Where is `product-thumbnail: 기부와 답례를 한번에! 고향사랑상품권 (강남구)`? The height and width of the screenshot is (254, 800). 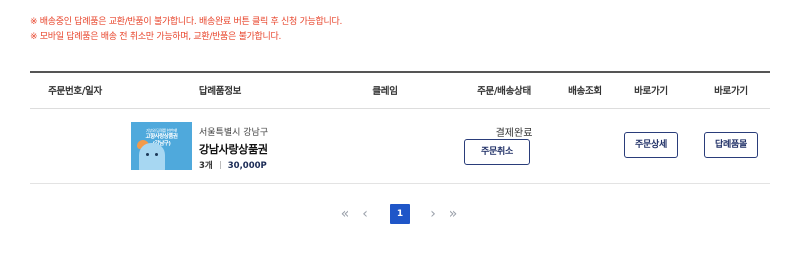 product-thumbnail: 기부와 답례를 한번에! 고향사랑상품권 (강남구) is located at coordinates (161, 146).